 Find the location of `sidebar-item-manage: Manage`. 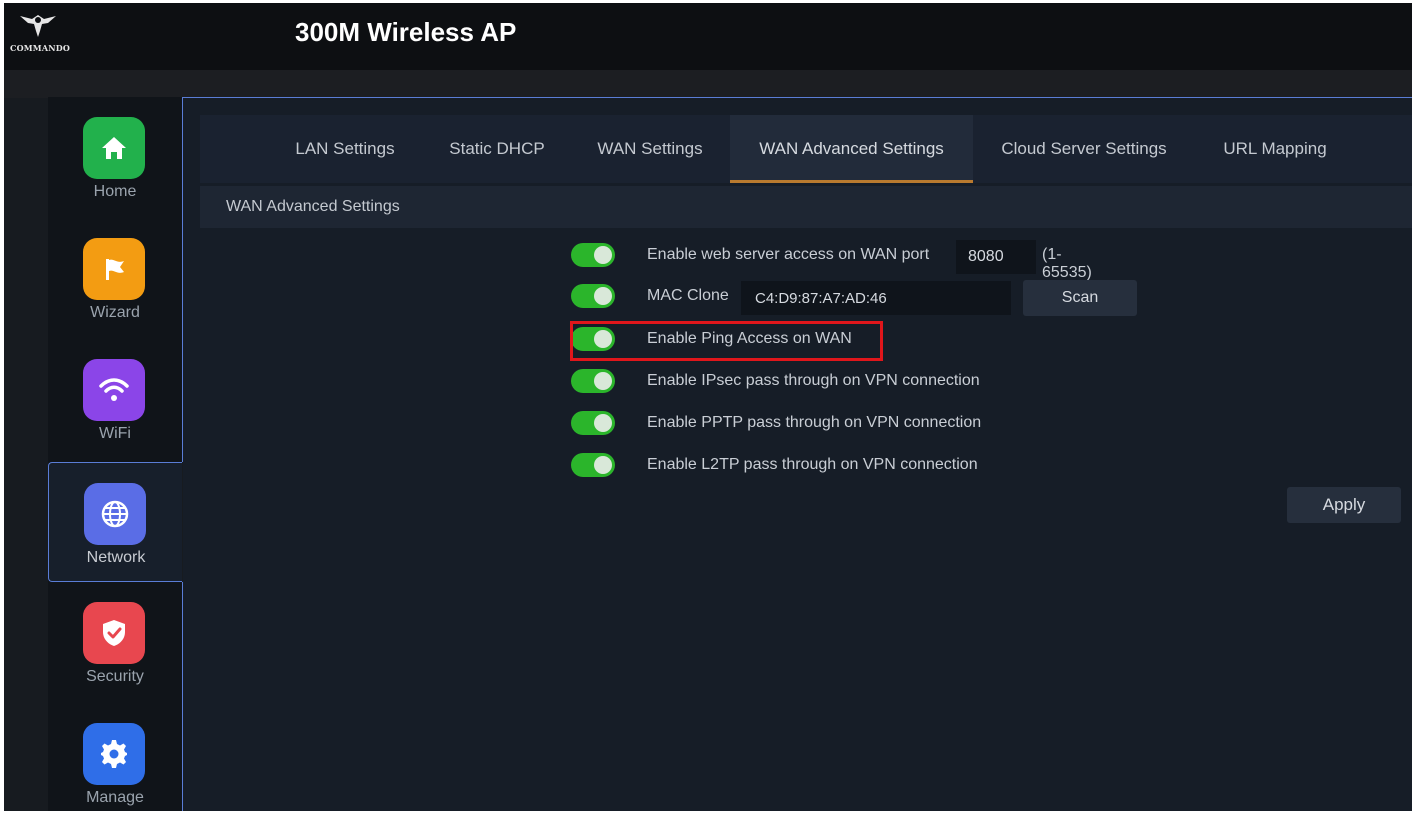

sidebar-item-manage: Manage is located at coordinates (115, 757).